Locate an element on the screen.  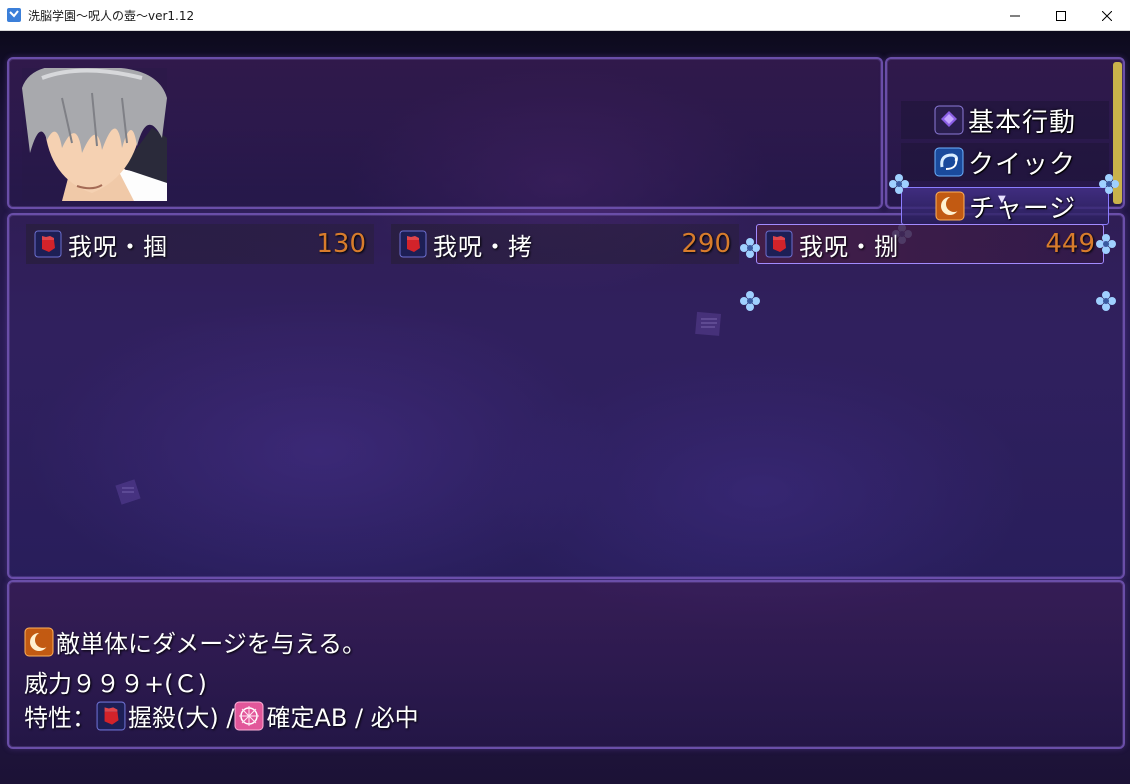
character-portrait is located at coordinates (94, 134).